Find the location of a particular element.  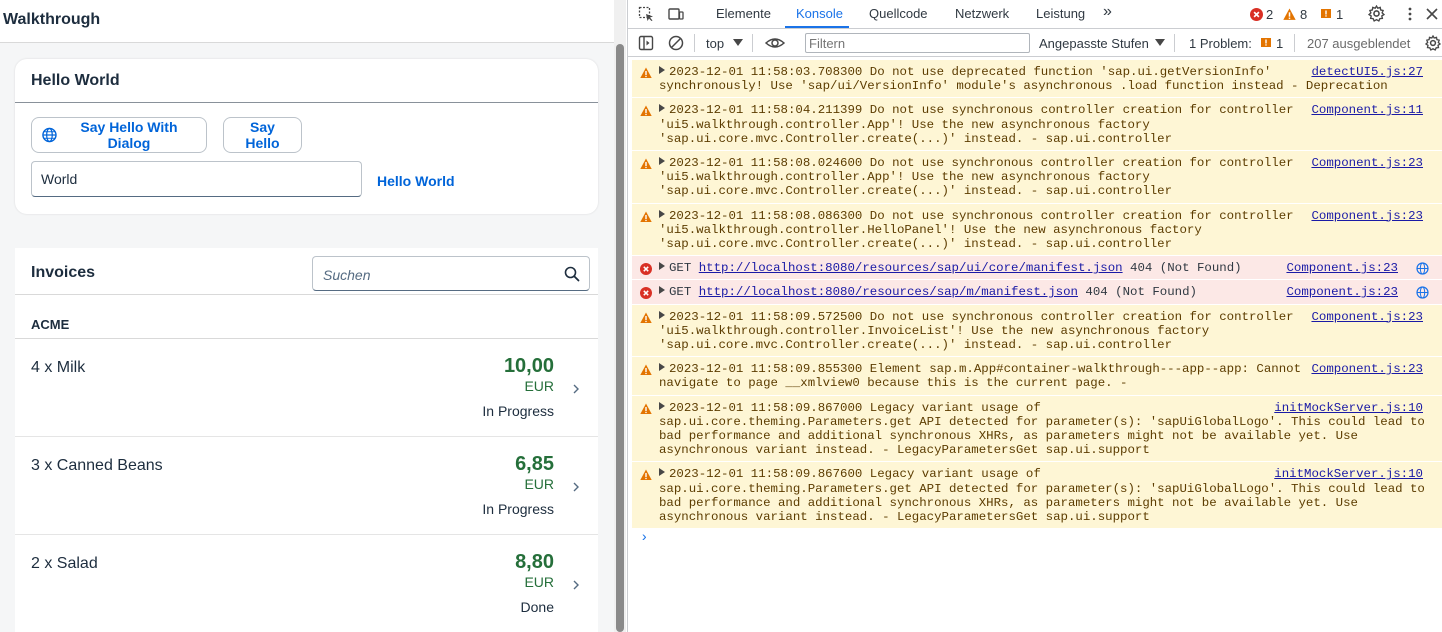

more-options-icon is located at coordinates (1410, 14).